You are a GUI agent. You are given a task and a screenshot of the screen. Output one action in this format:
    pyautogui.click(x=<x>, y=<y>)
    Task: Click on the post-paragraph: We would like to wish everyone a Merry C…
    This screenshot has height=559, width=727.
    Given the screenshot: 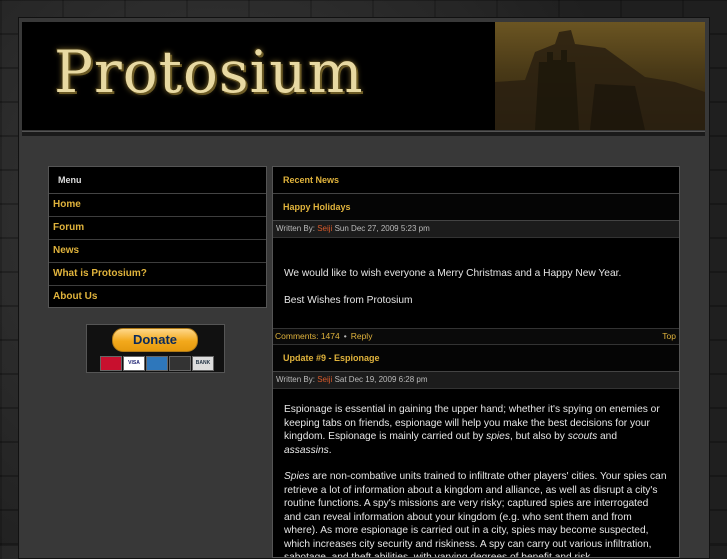 What is the action you would take?
    pyautogui.click(x=453, y=273)
    